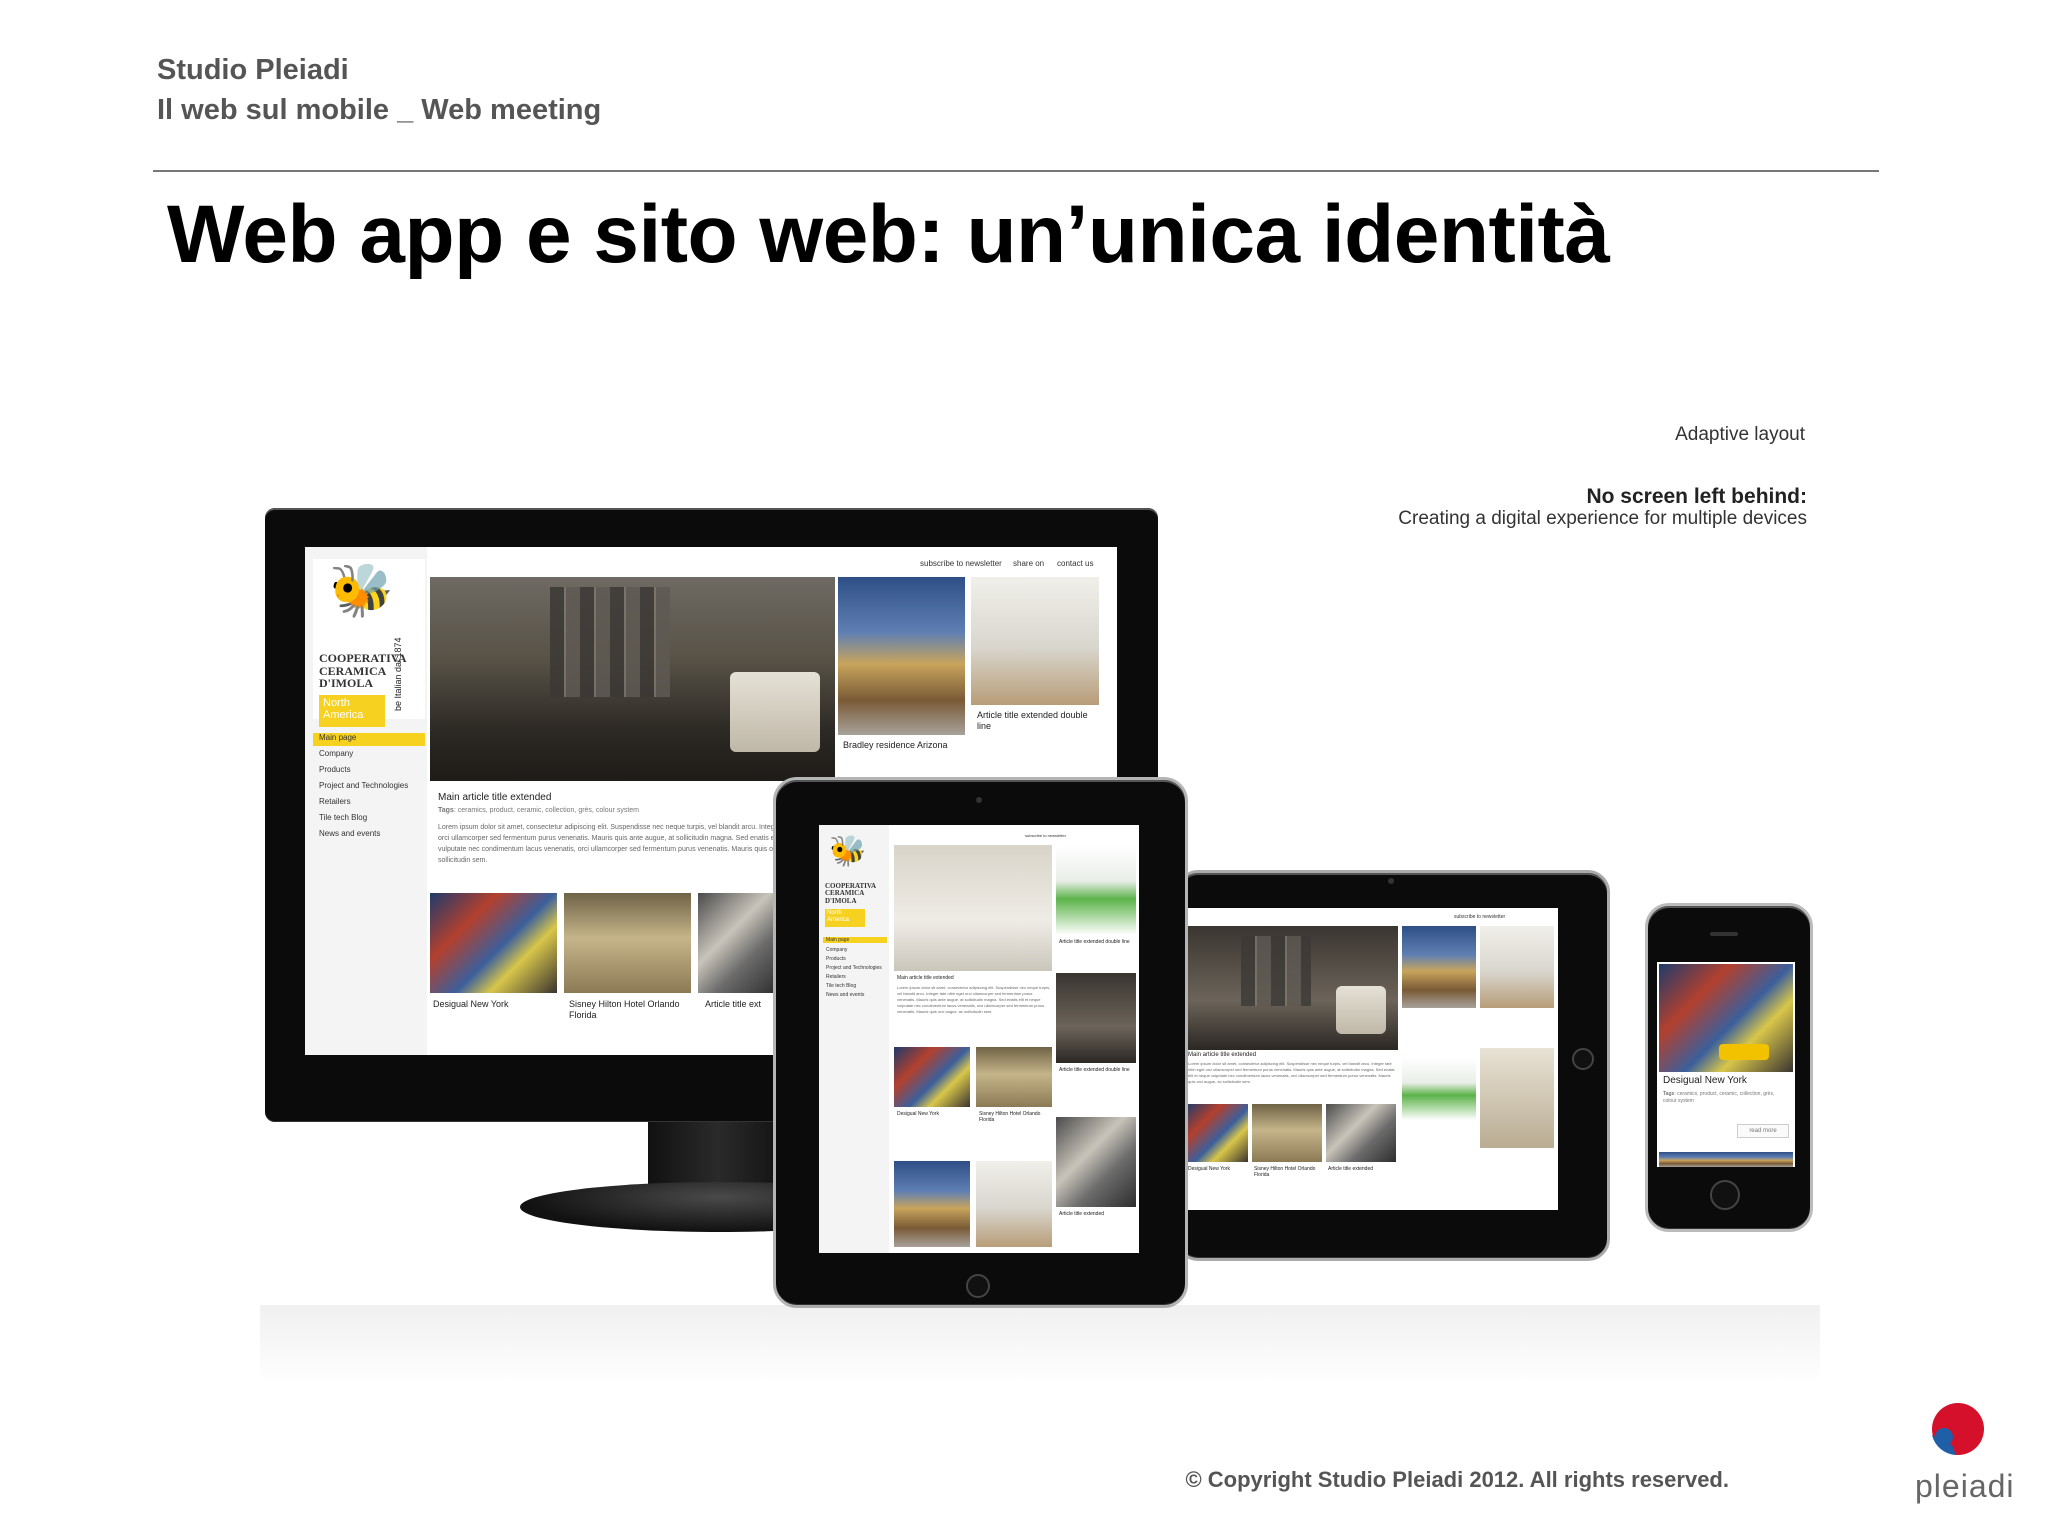 Image resolution: width=2048 pixels, height=1536 pixels. I want to click on tp-nav-company: Company, so click(836, 950).